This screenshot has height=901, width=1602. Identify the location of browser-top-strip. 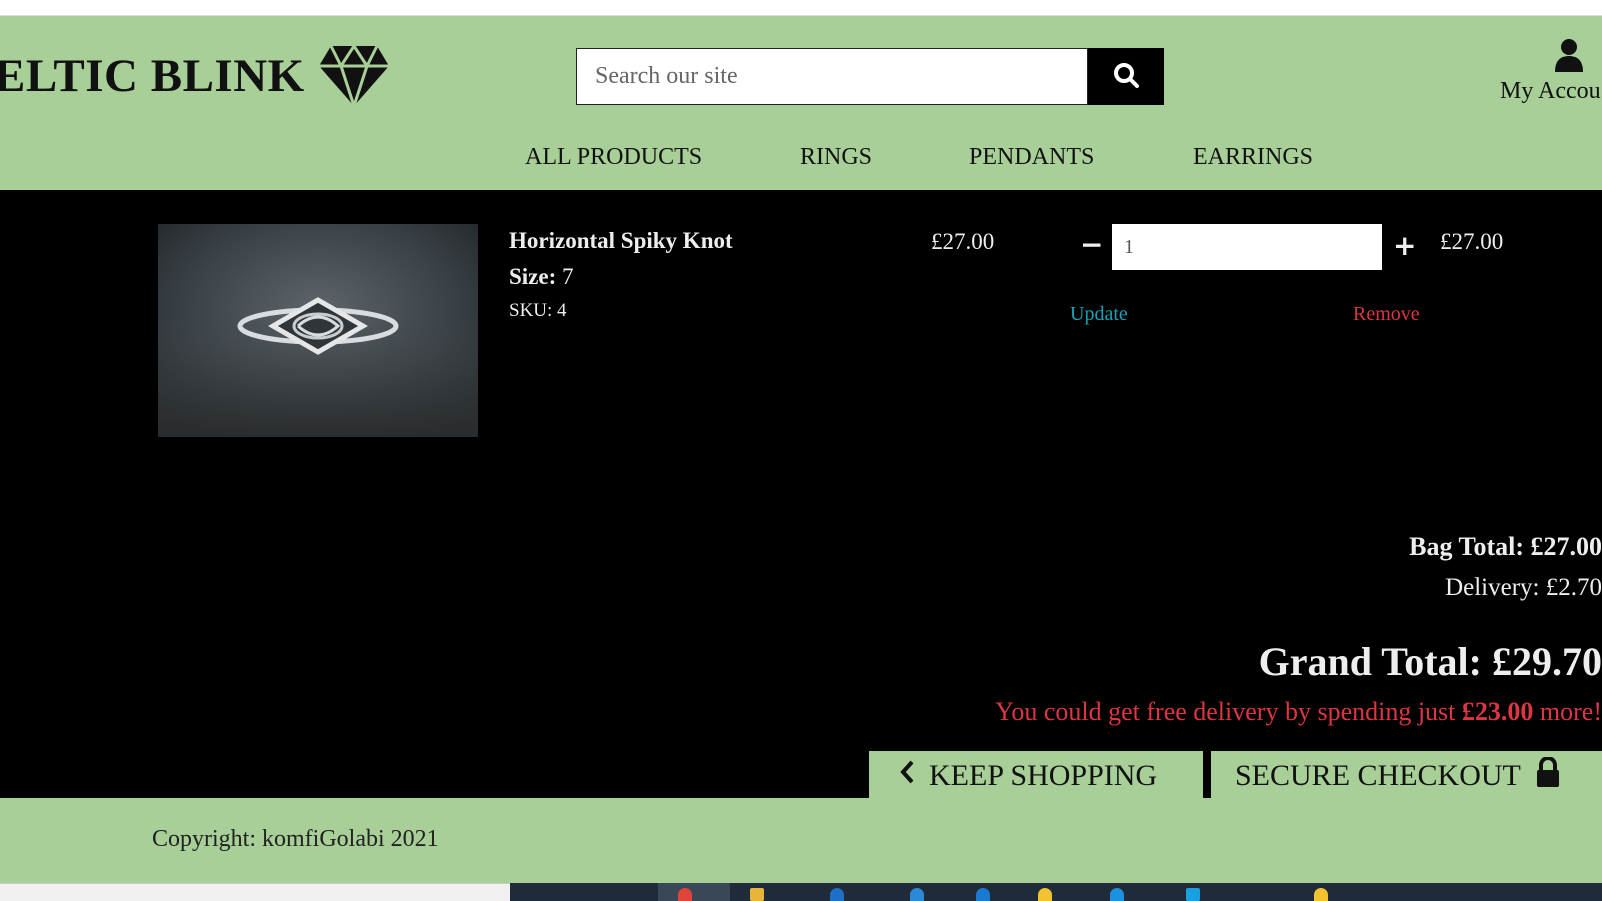
(801, 8).